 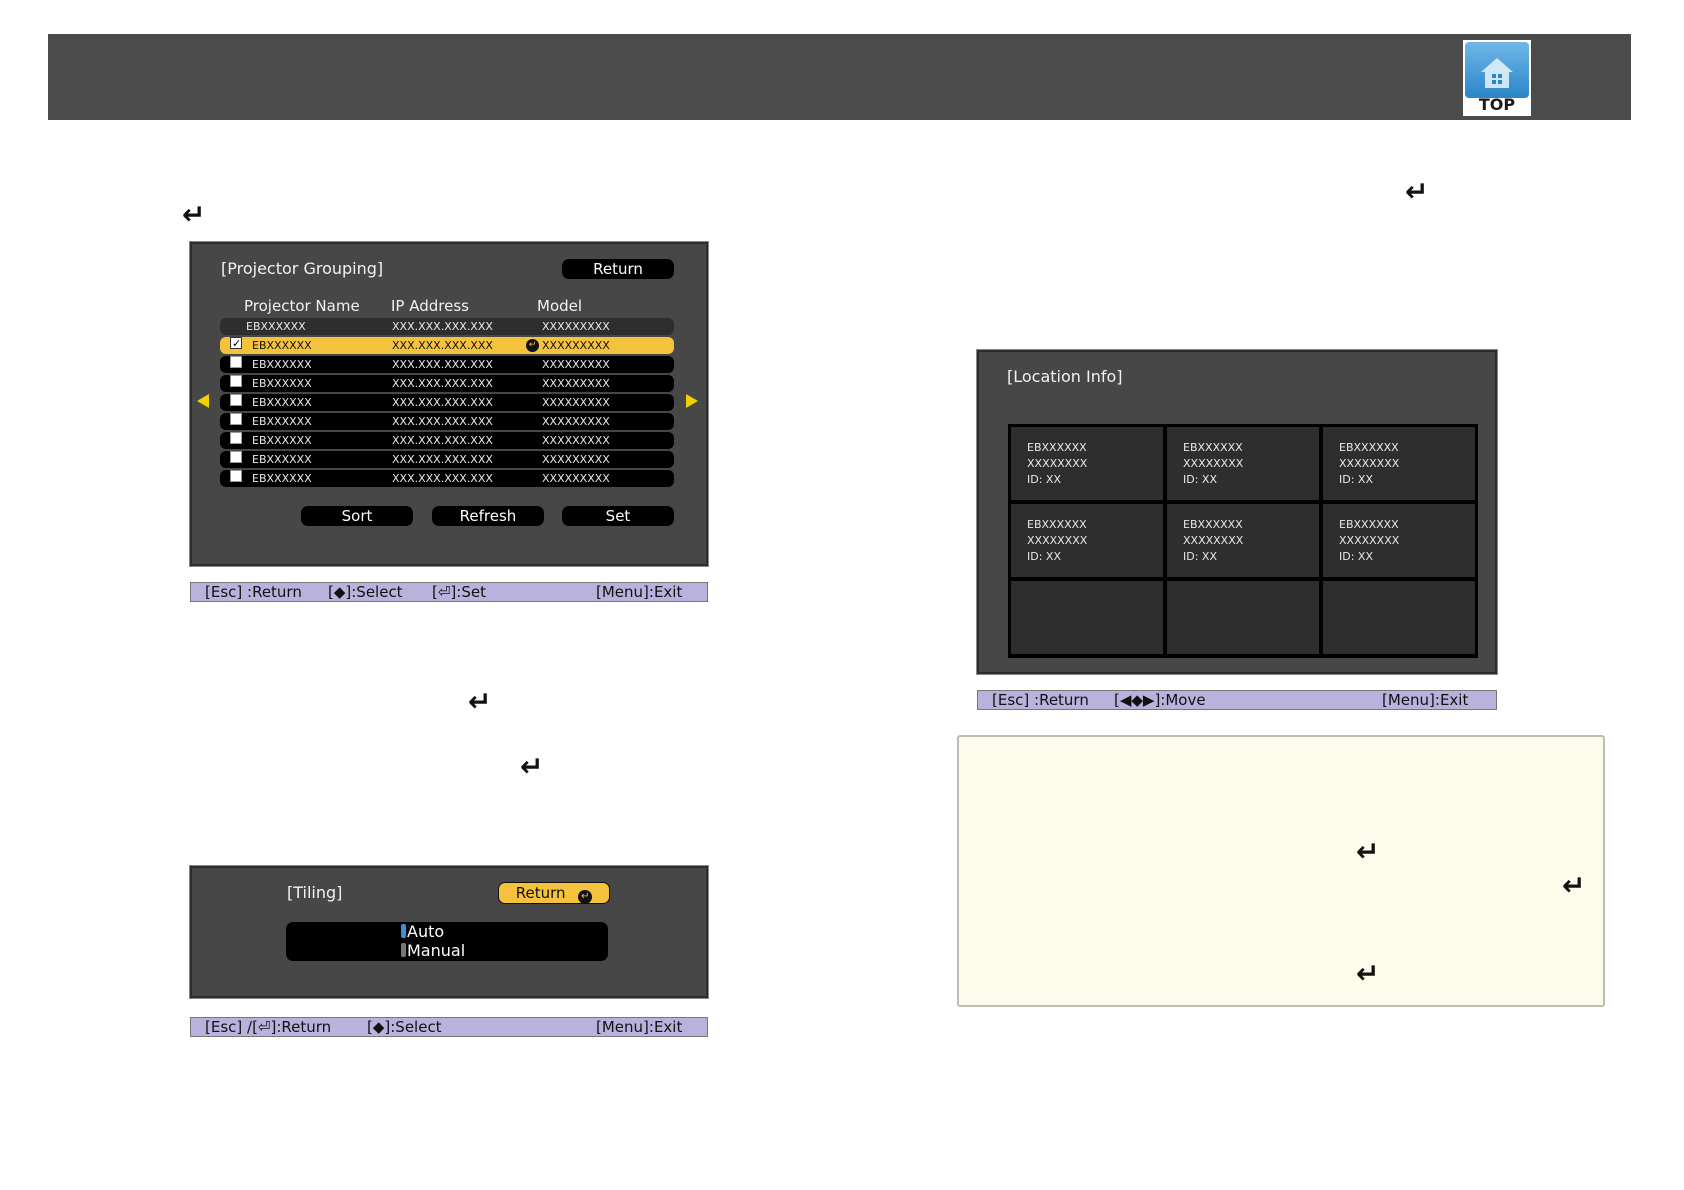 I want to click on tiling-option-manual: Manual, so click(x=433, y=950).